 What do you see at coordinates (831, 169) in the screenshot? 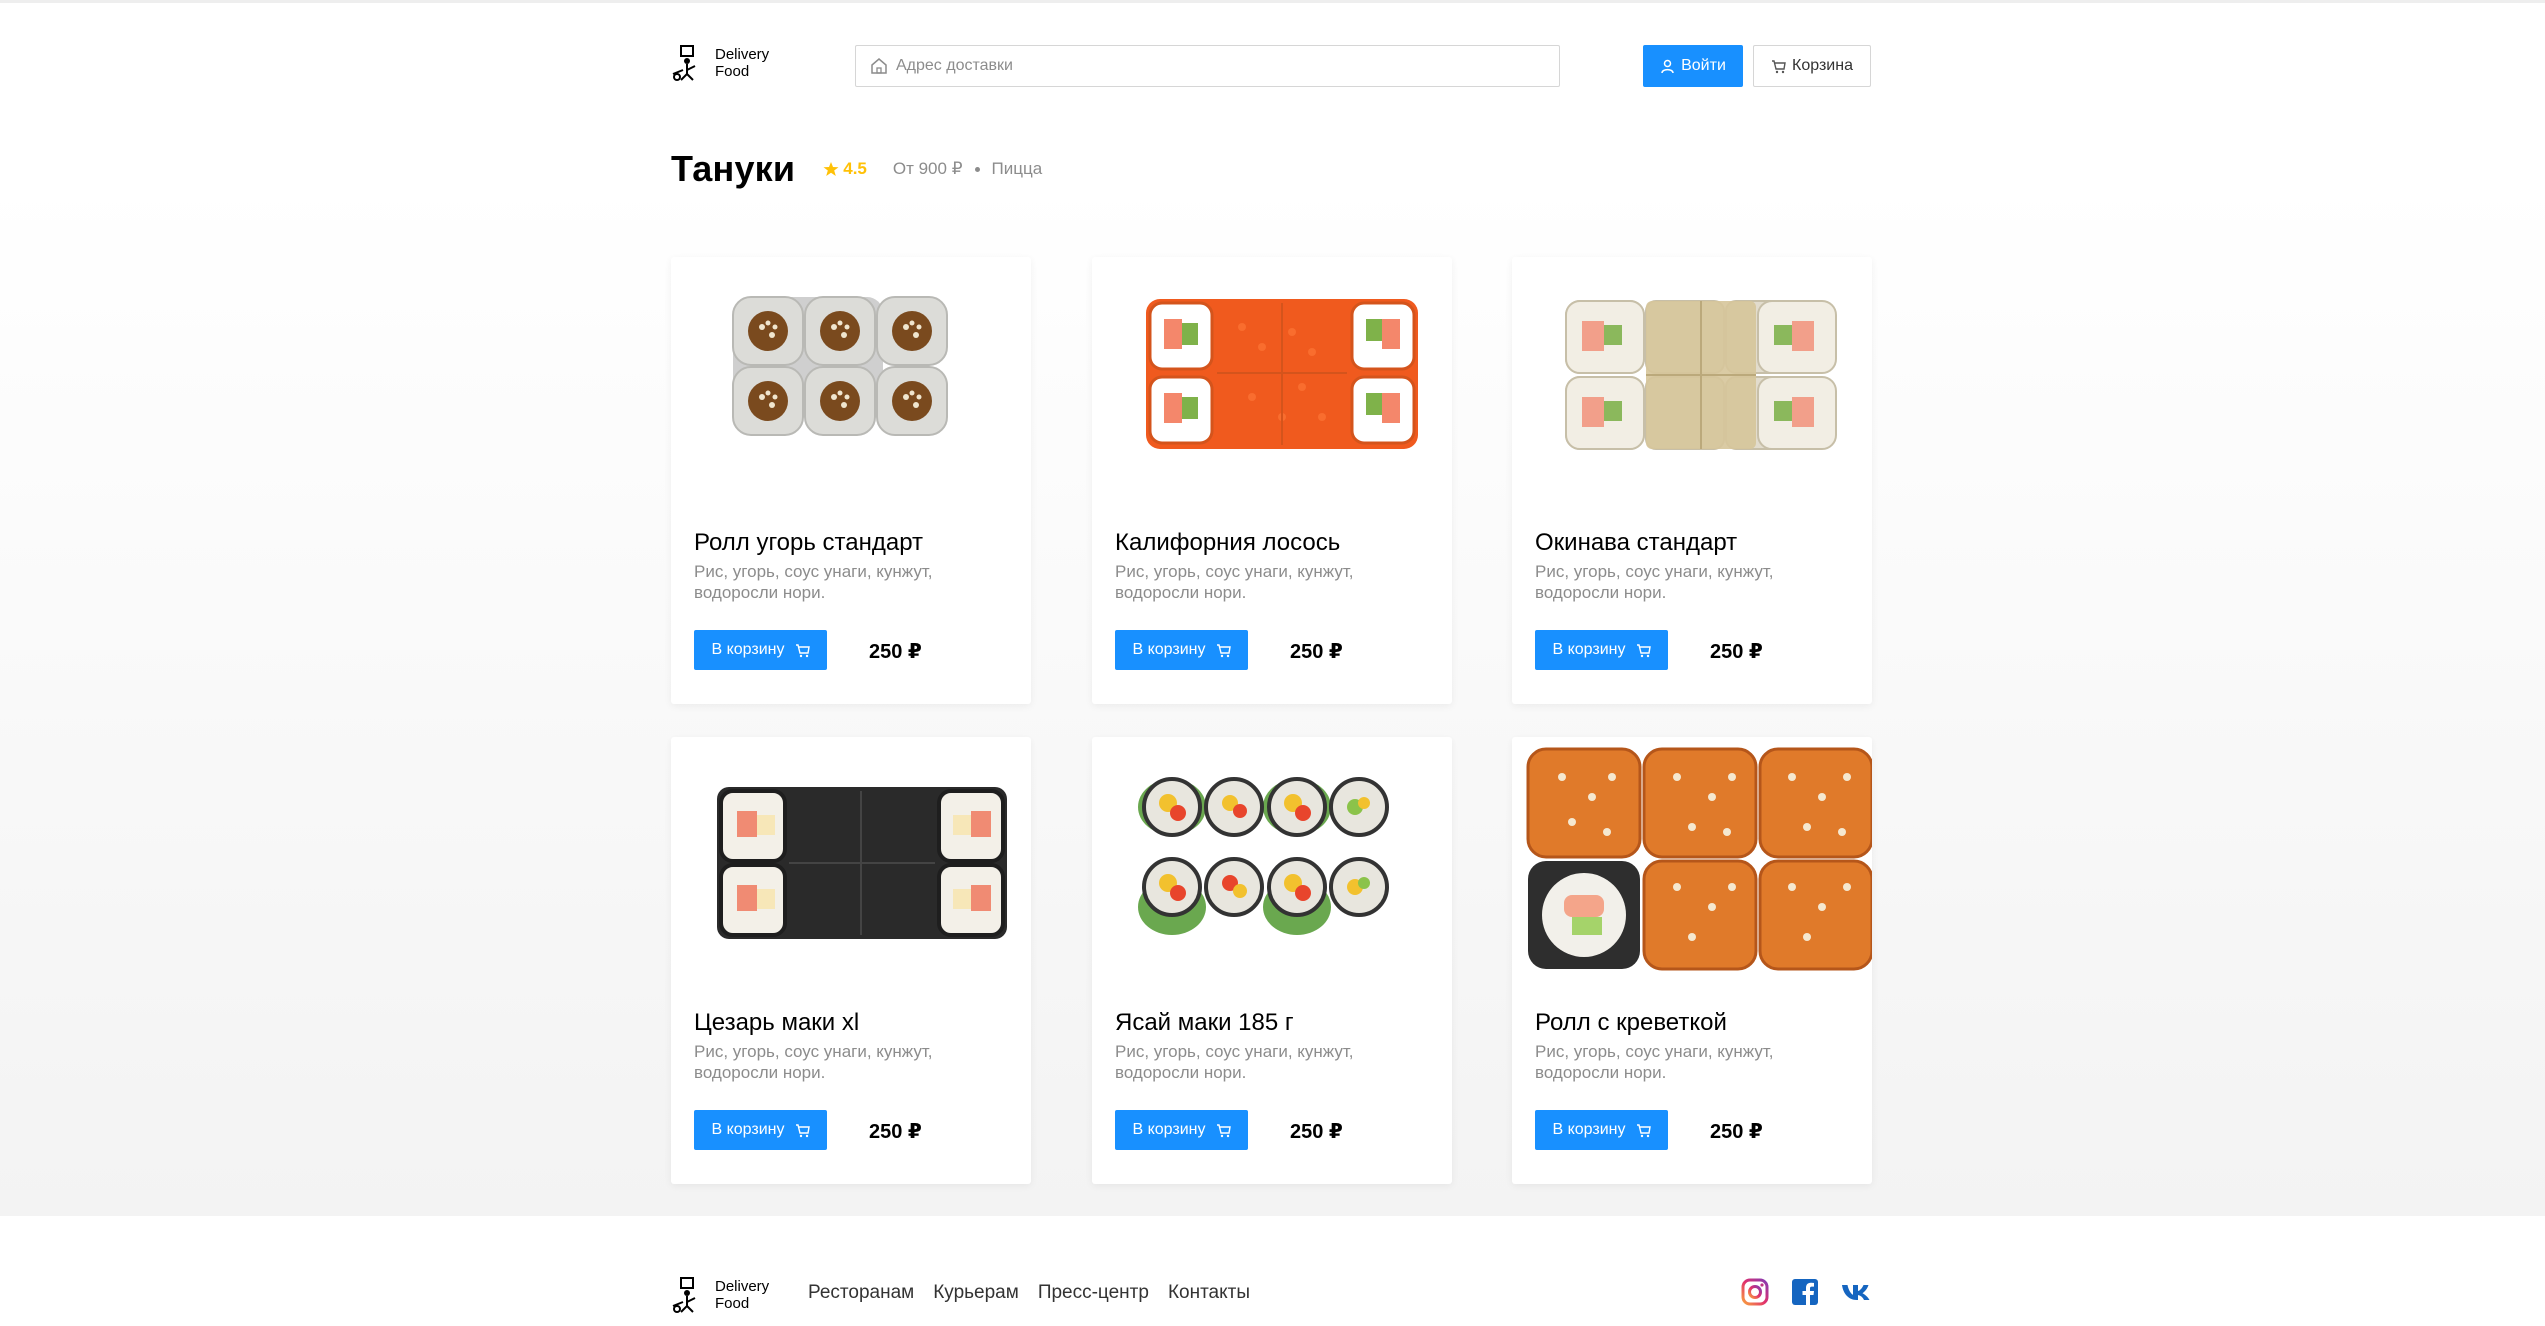
I see `star-icon` at bounding box center [831, 169].